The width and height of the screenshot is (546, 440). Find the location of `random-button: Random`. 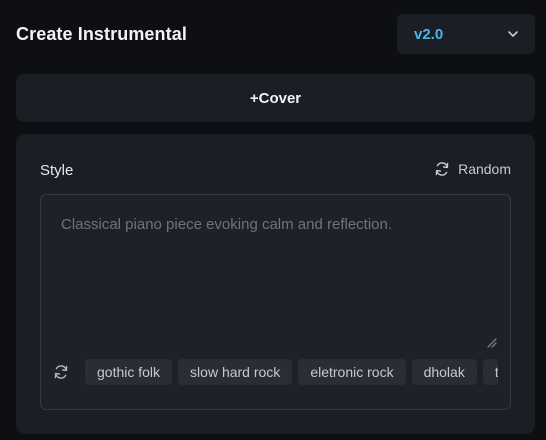

random-button: Random is located at coordinates (472, 169).